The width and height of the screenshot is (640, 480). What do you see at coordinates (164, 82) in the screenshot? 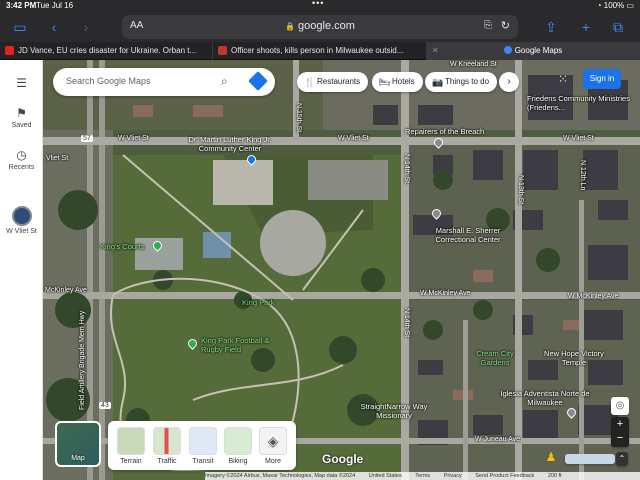
I see `search-box: Search Google Maps ⌕` at bounding box center [164, 82].